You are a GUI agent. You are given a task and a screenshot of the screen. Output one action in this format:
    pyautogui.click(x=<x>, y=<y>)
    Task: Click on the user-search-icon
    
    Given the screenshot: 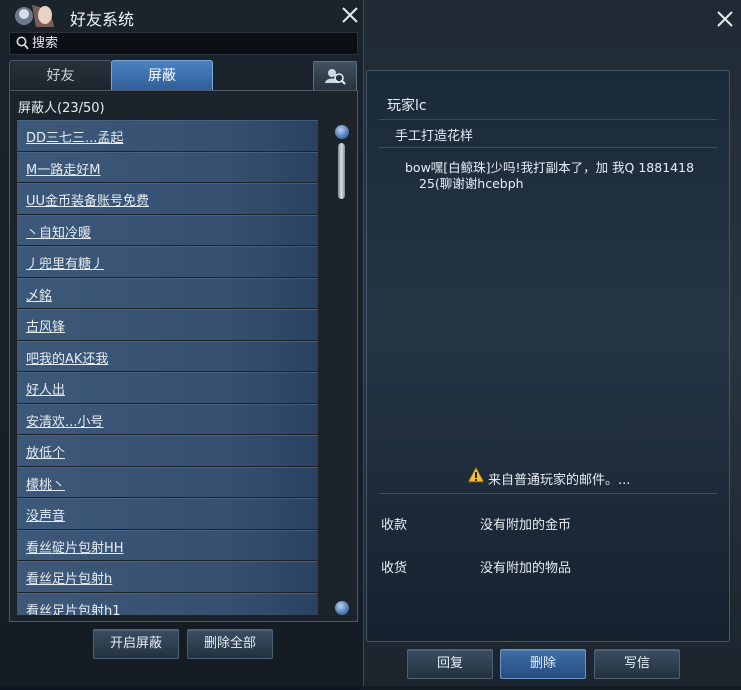 What is the action you would take?
    pyautogui.click(x=335, y=77)
    